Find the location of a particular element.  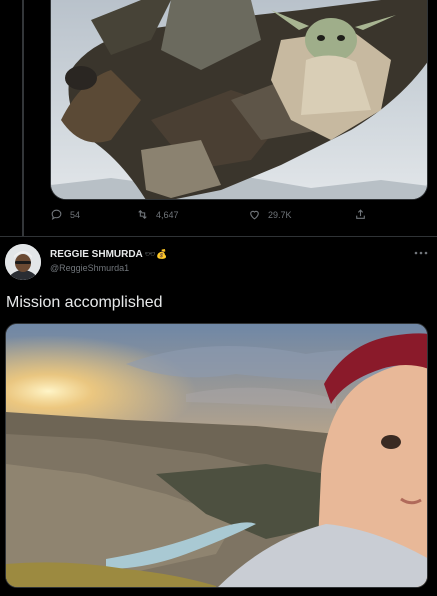

author-display-name-row: REGGIE SHMURDA 🕶️💰 is located at coordinates (108, 254).